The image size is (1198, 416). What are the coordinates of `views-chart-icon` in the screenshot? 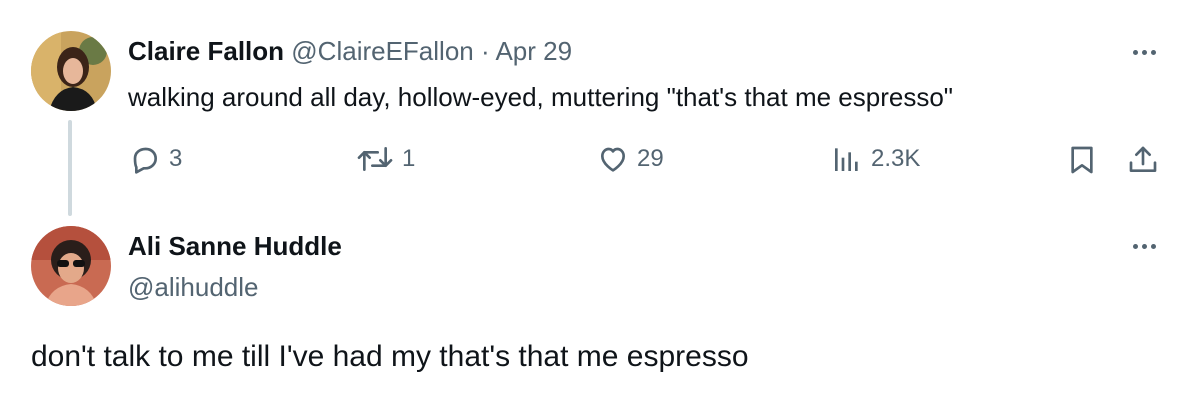 It's located at (846, 159).